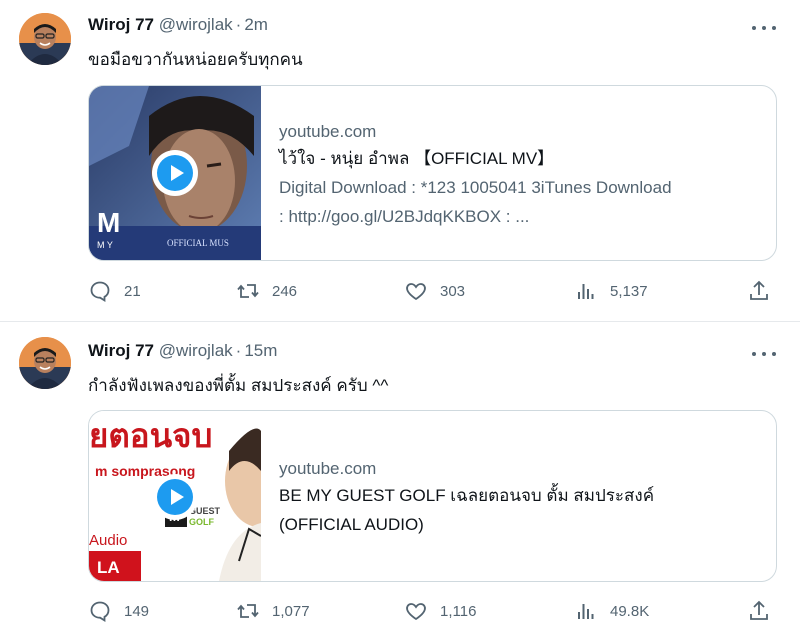  What do you see at coordinates (114, 291) in the screenshot?
I see `reply-button: 21` at bounding box center [114, 291].